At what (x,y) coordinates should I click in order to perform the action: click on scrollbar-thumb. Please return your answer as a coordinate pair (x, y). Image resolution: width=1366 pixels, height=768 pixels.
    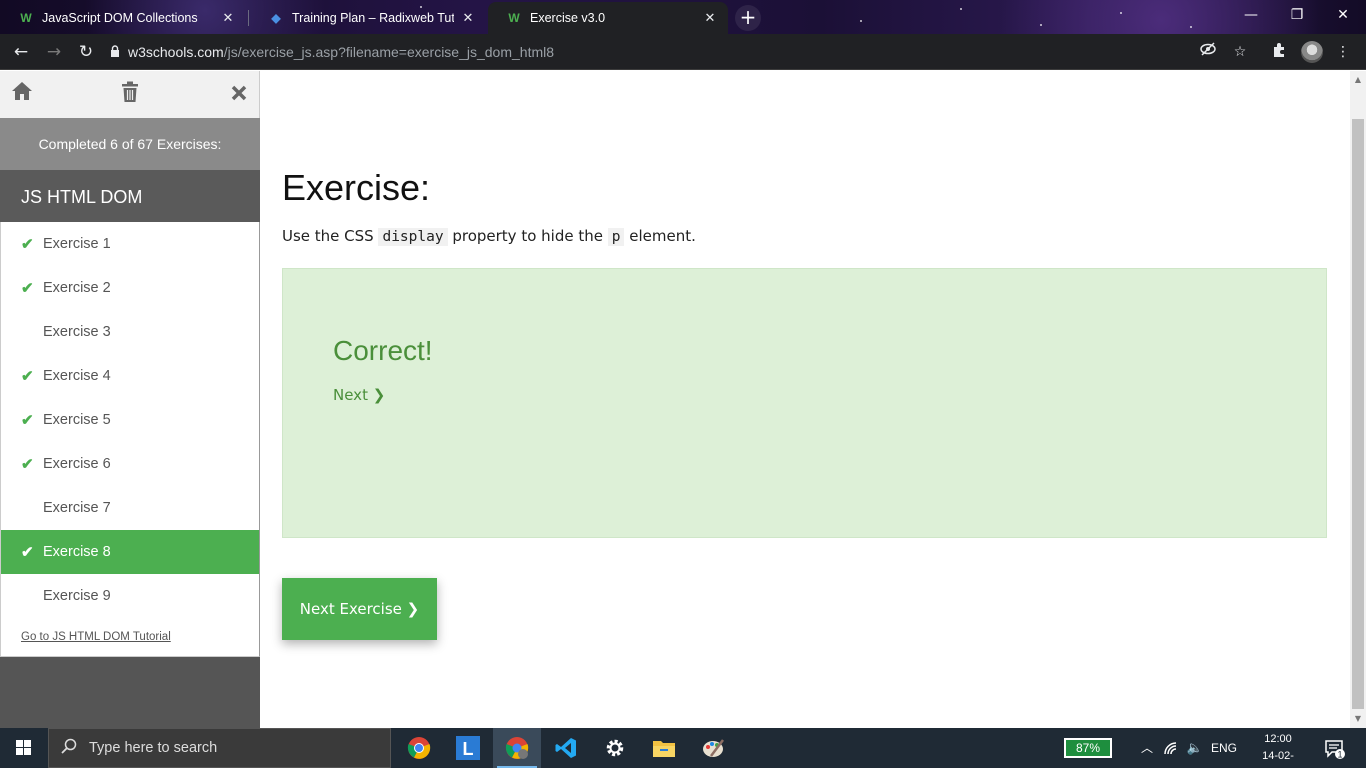
    Looking at the image, I should click on (1358, 414).